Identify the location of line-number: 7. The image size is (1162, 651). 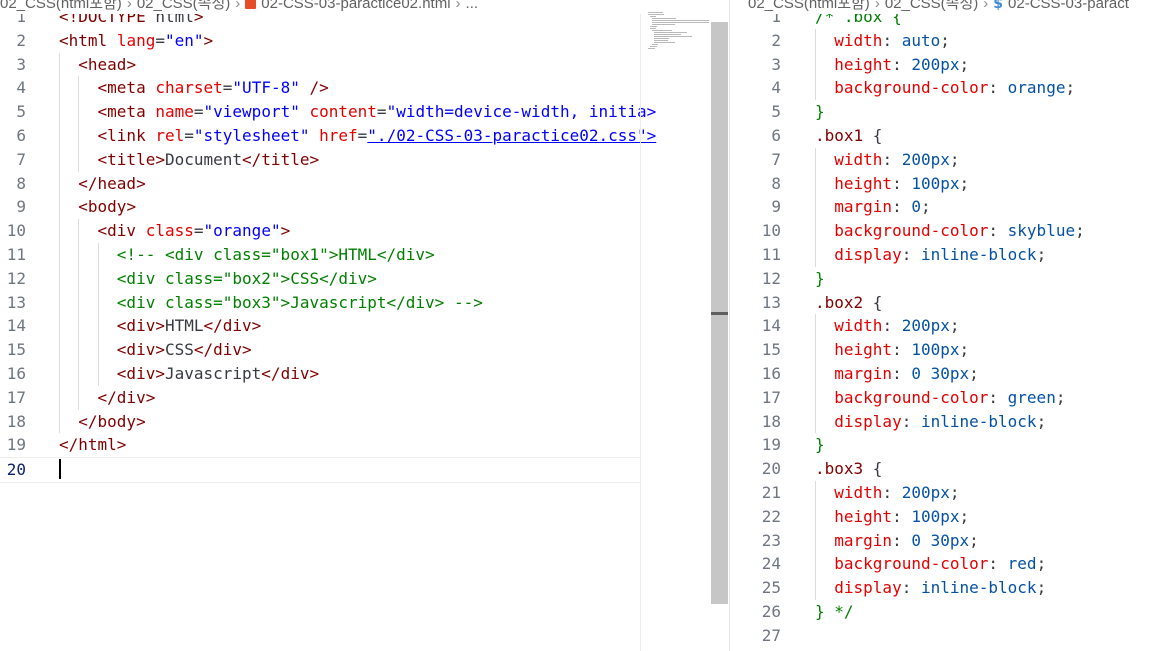
(21, 159).